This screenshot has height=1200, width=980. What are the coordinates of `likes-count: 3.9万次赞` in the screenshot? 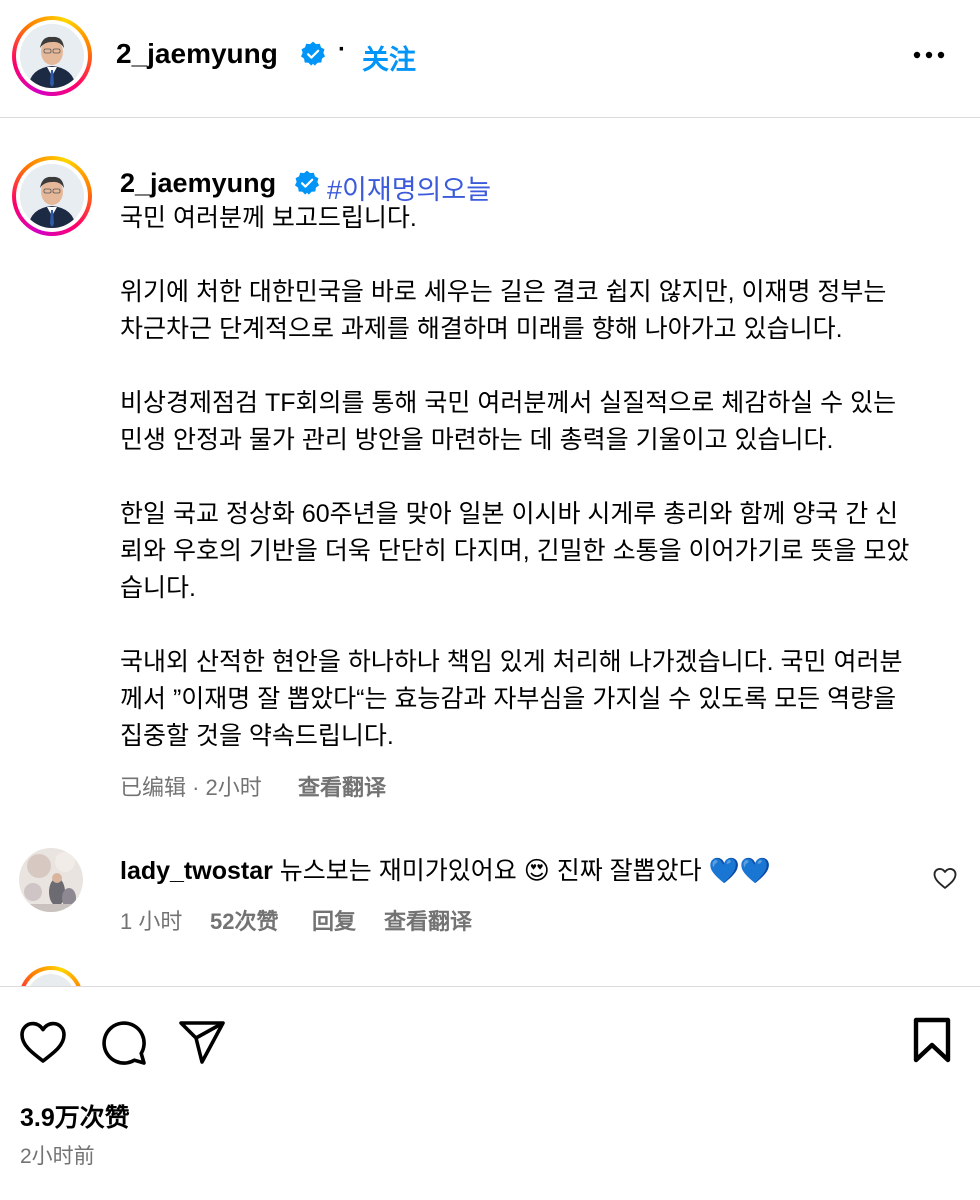 It's located at (75, 1116).